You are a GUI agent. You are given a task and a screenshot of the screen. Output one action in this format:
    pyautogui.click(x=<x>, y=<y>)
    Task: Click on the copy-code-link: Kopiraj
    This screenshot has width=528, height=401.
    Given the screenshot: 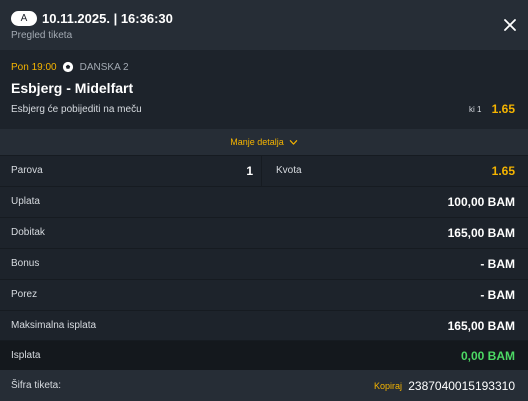 What is the action you would take?
    pyautogui.click(x=388, y=386)
    